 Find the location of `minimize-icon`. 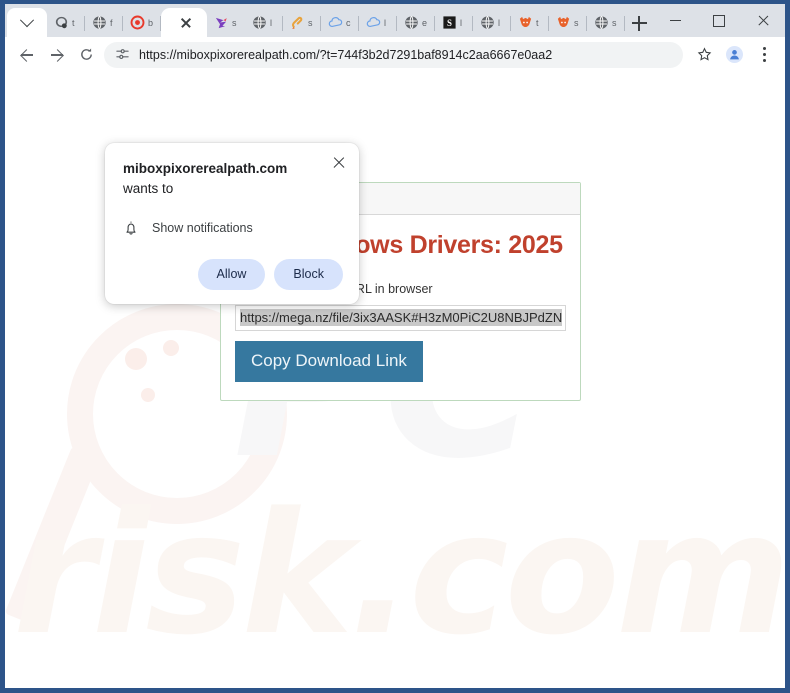

minimize-icon is located at coordinates (675, 20).